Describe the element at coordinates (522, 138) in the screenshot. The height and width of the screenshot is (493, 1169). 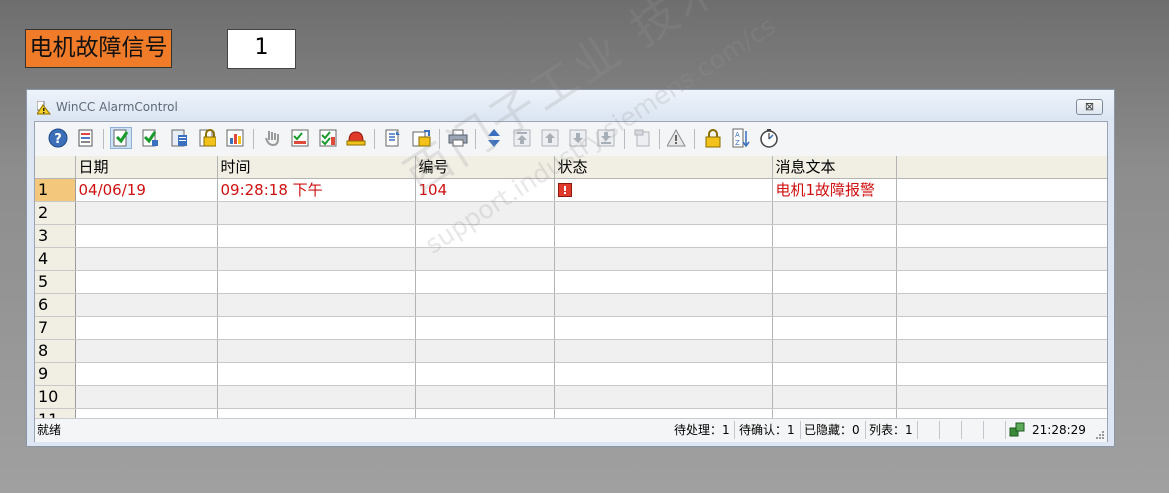
I see `first-message-icon` at that location.